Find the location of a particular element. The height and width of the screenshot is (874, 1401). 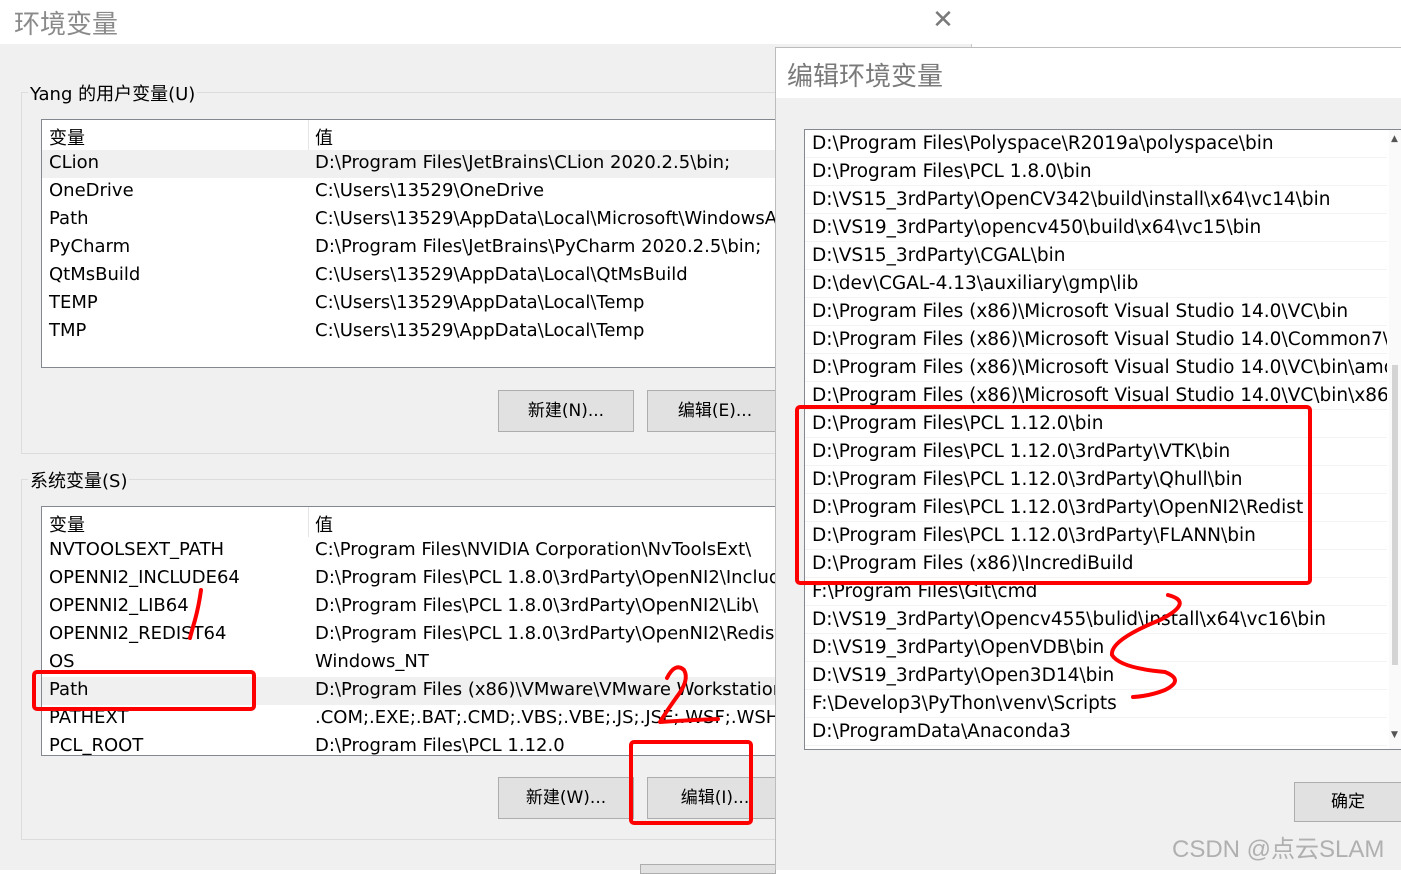

user-vars-header: 变量 值 is located at coordinates (411, 135).